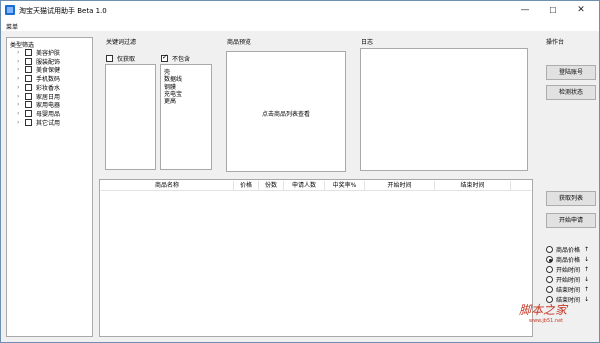  Describe the element at coordinates (109, 58) in the screenshot. I see `only-get-checkbox` at that location.